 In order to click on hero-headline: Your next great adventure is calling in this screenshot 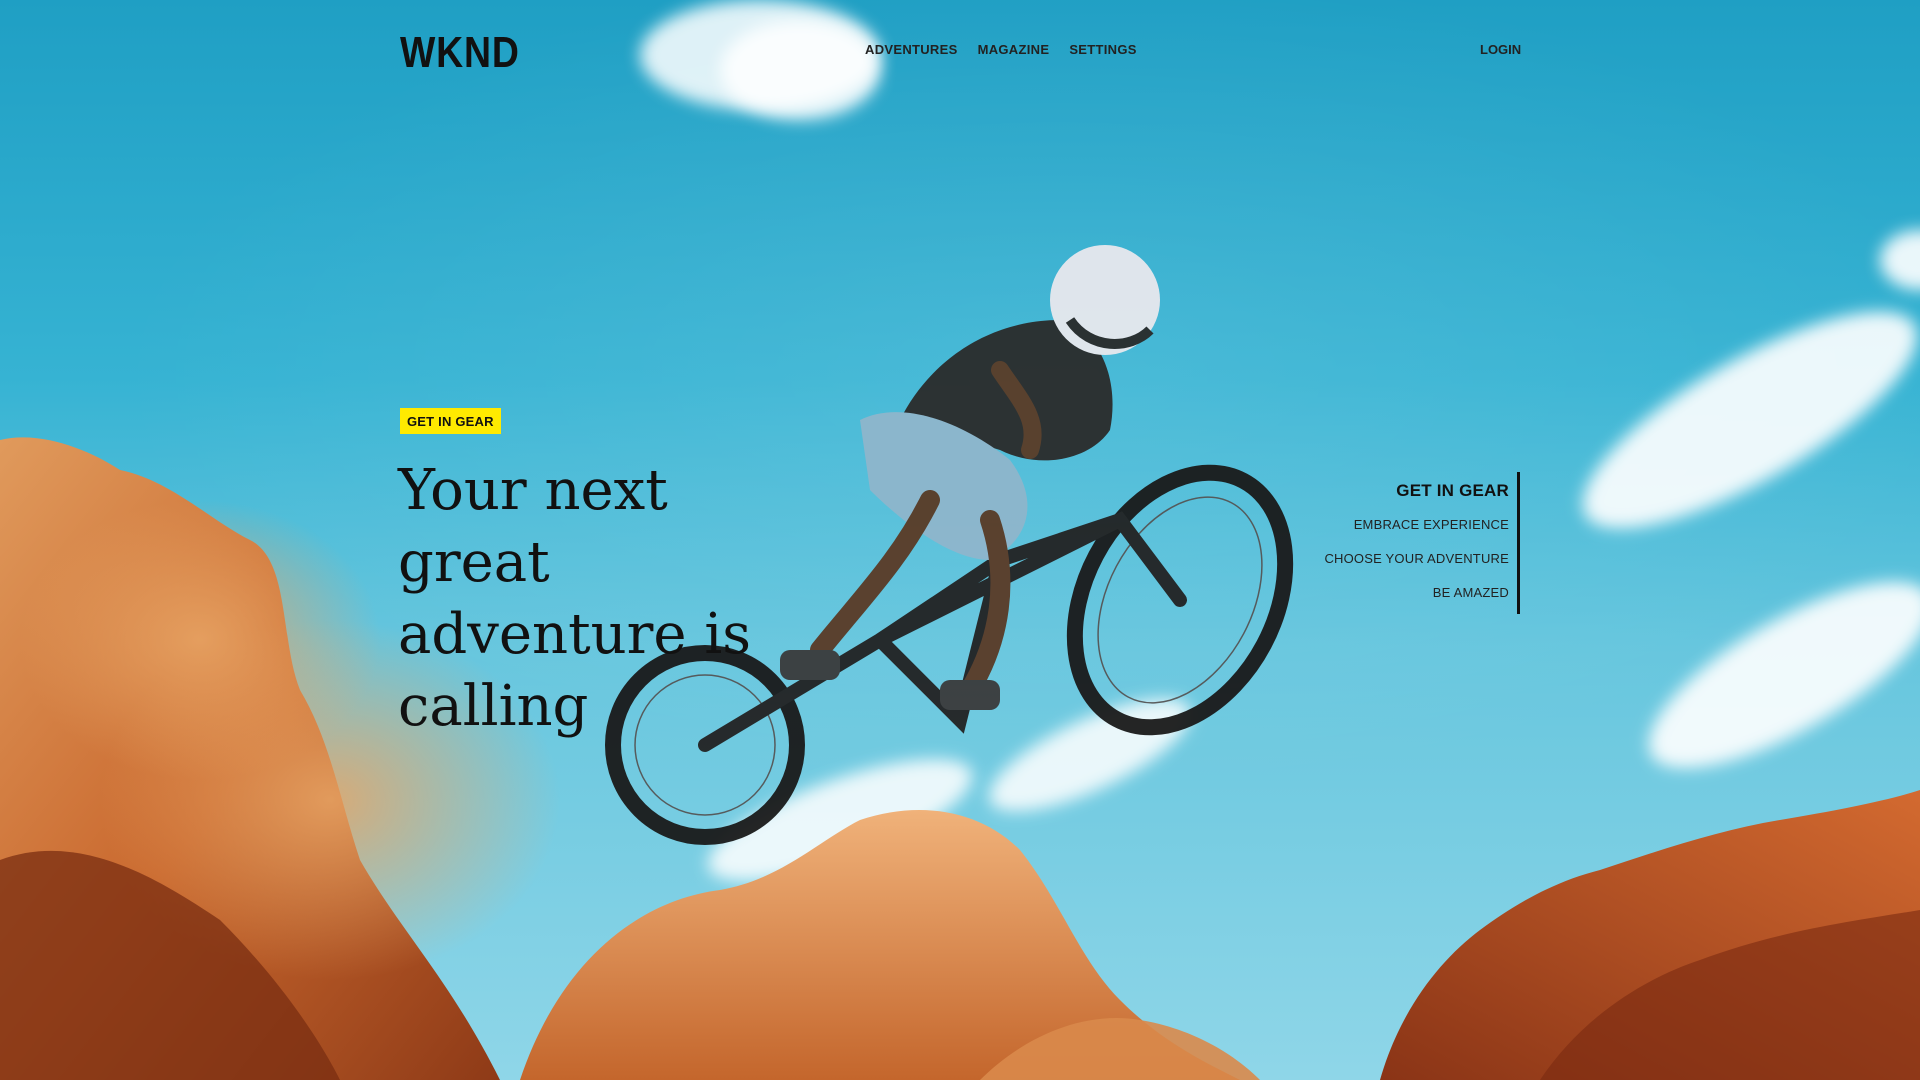, I will do `click(575, 598)`.